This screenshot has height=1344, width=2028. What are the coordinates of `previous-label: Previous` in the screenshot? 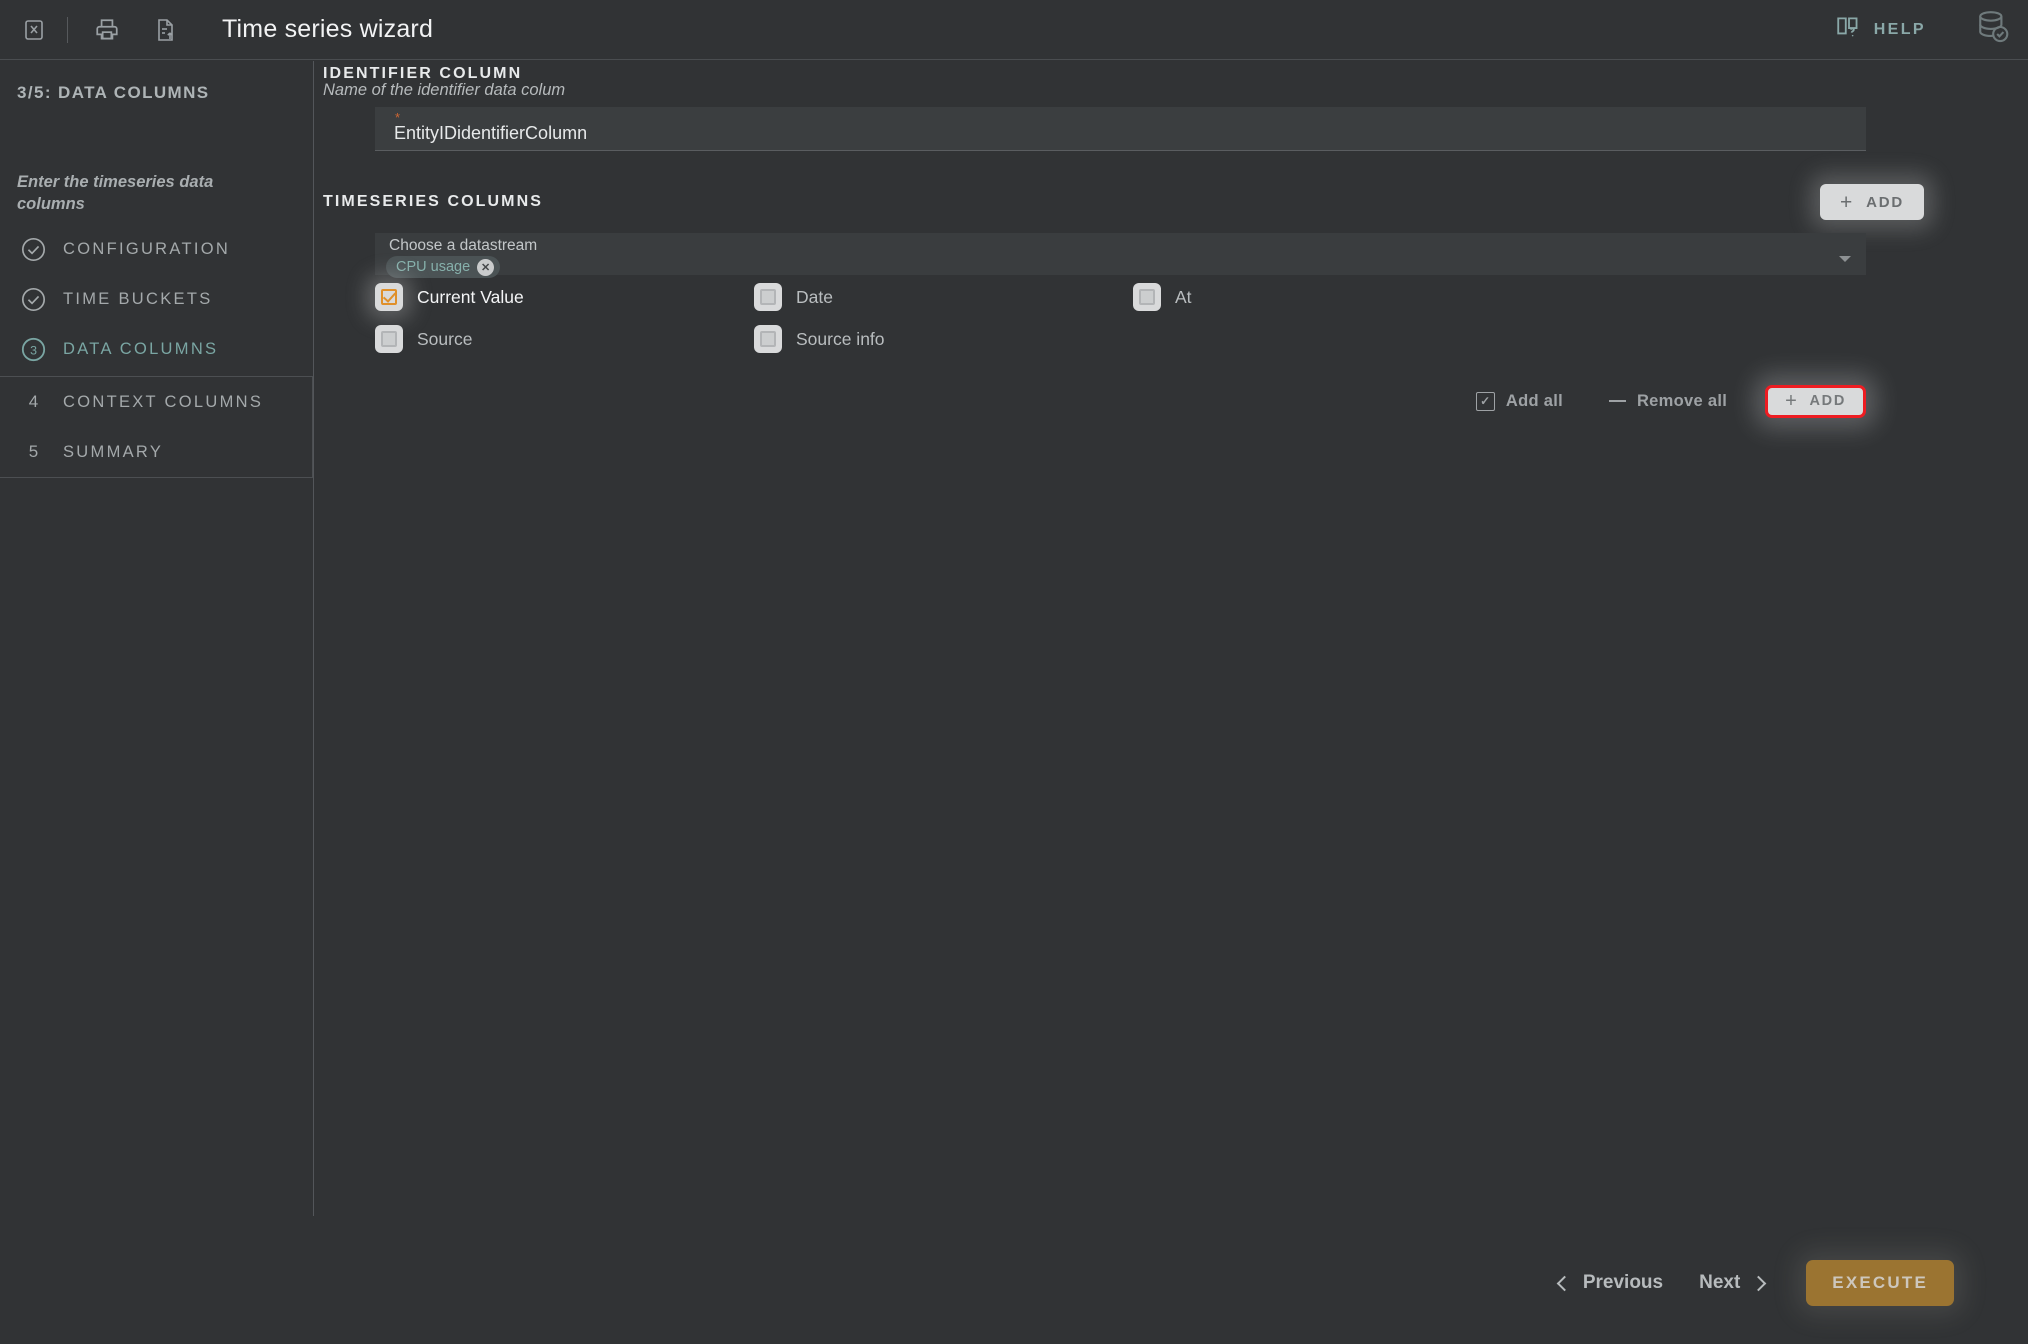 It's located at (1623, 1282).